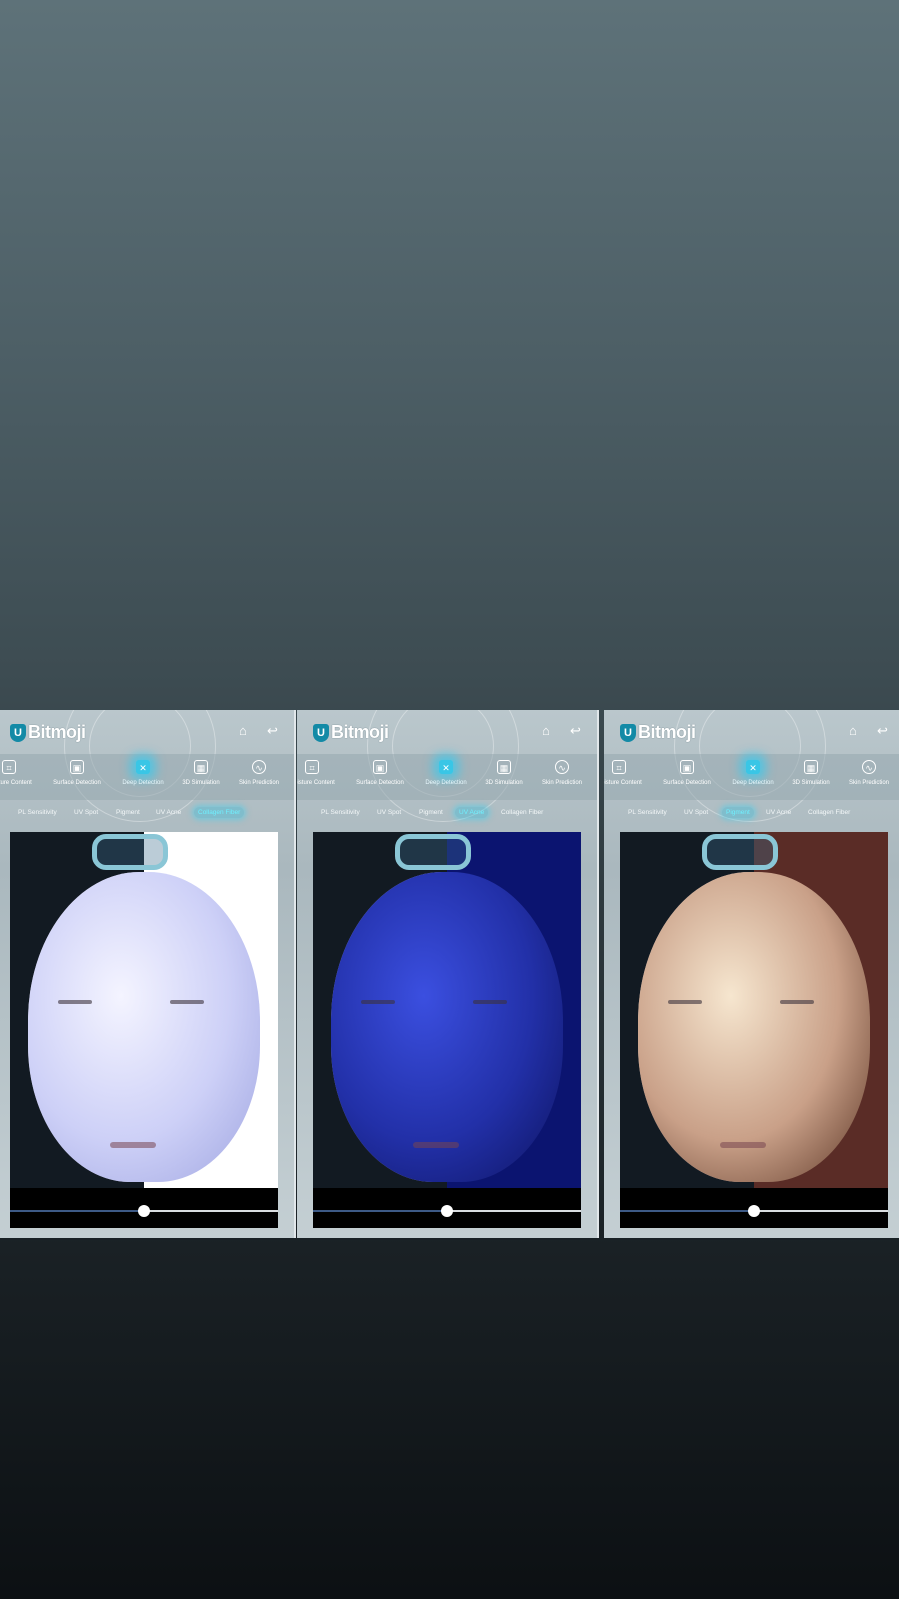 The height and width of the screenshot is (1599, 899). I want to click on head-clamp, so click(740, 852).